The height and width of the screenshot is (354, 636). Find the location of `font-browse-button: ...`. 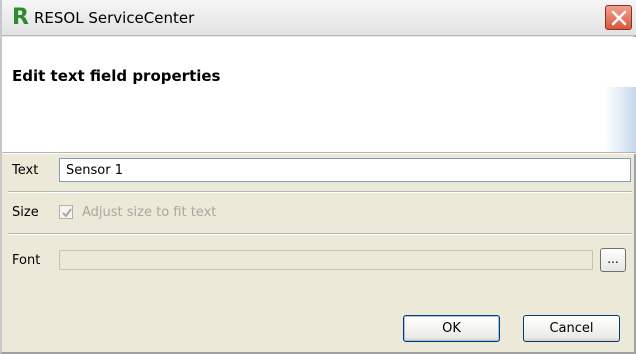

font-browse-button: ... is located at coordinates (613, 260).